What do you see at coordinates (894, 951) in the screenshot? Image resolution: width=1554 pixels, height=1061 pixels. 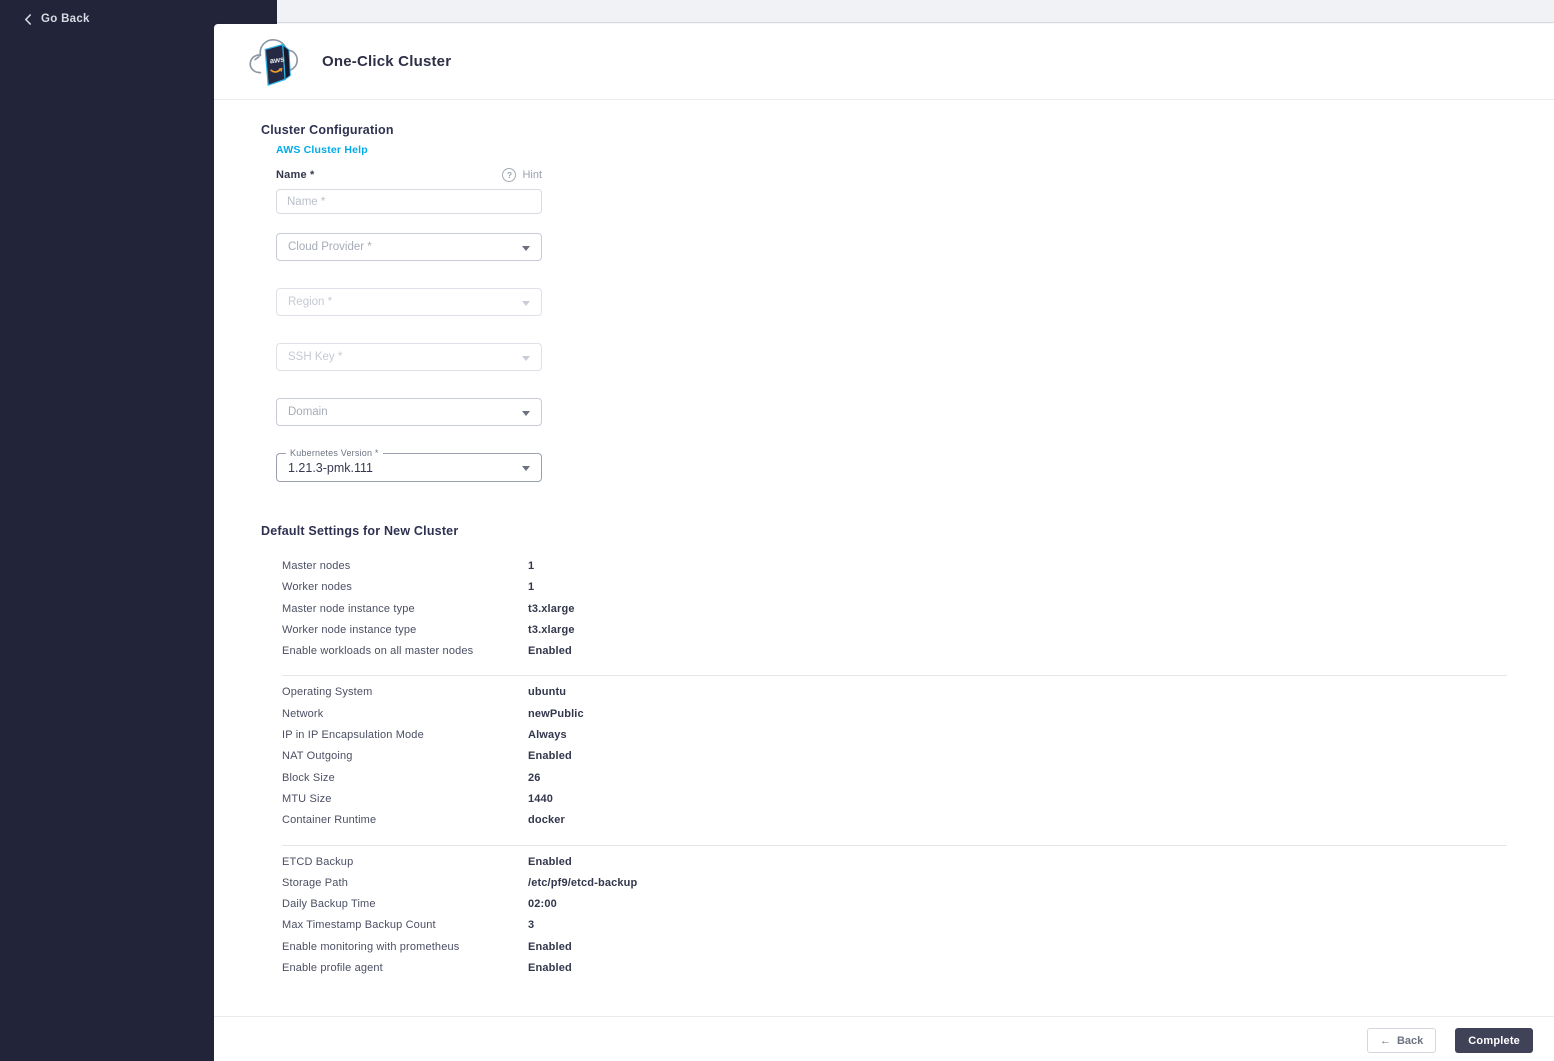 I see `settings-row: Enable monitoring with prometheus Enabled` at bounding box center [894, 951].